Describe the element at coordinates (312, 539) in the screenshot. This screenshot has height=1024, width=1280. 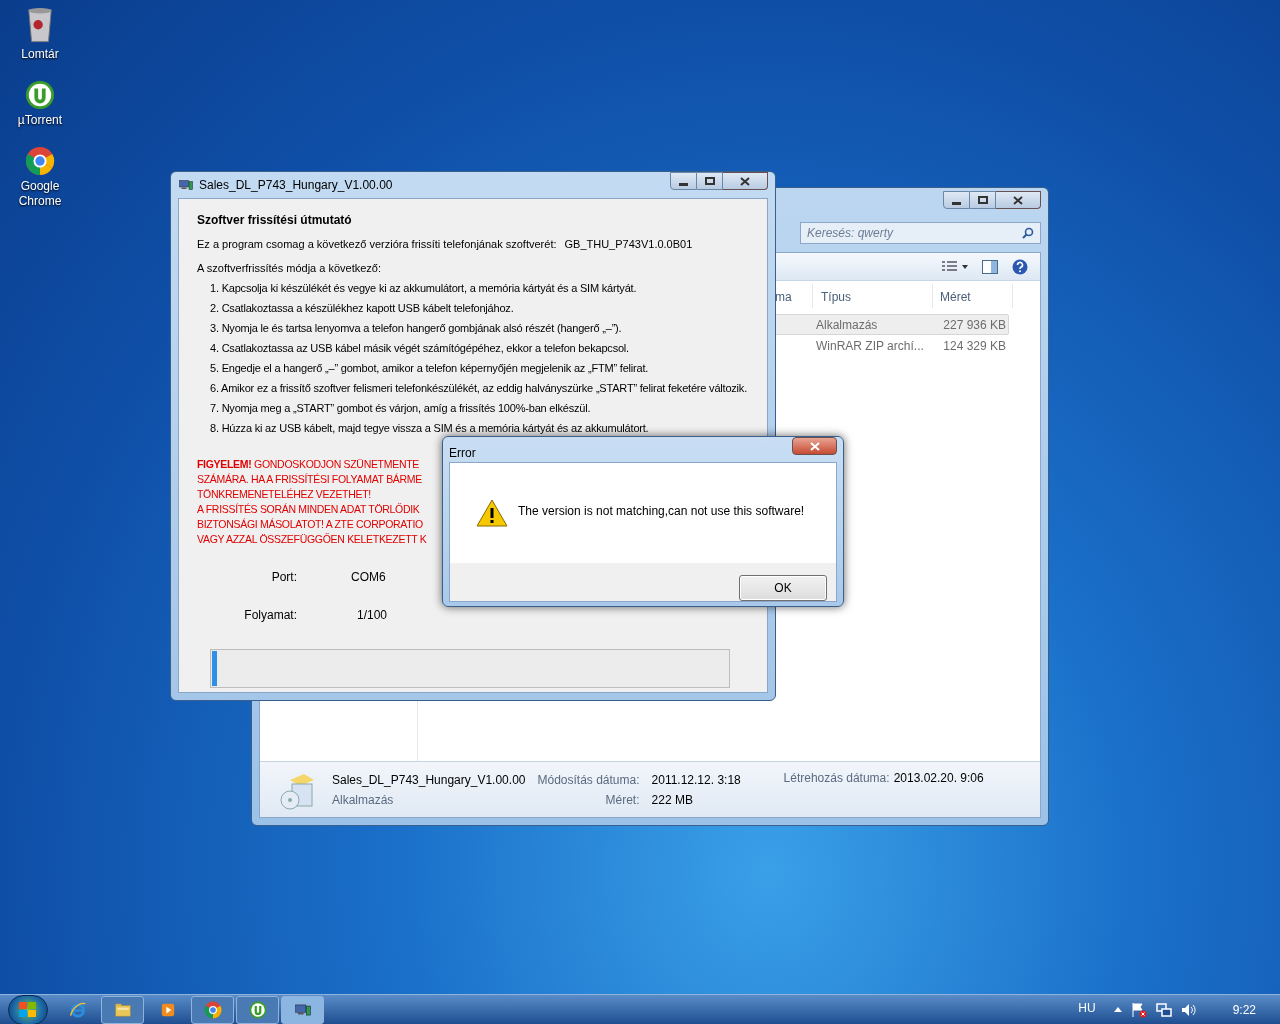
I see `warning-text: VAGY AZZAL ÖSSZEFÜGGŐEN KELETKEZETT K` at that location.